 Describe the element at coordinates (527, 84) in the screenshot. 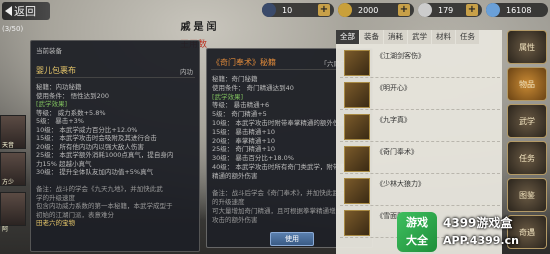

I see `side-menu-1: 物品` at that location.